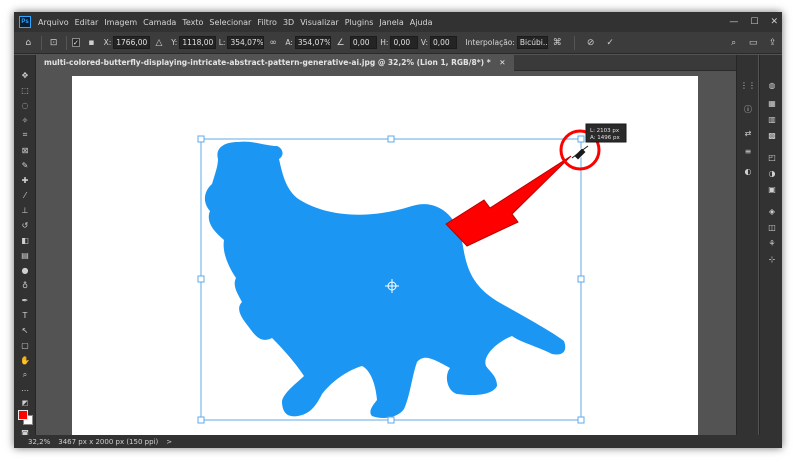 This screenshot has width=800, height=464. I want to click on document-info: 3467 px x 2000 px (150 ppi), so click(108, 442).